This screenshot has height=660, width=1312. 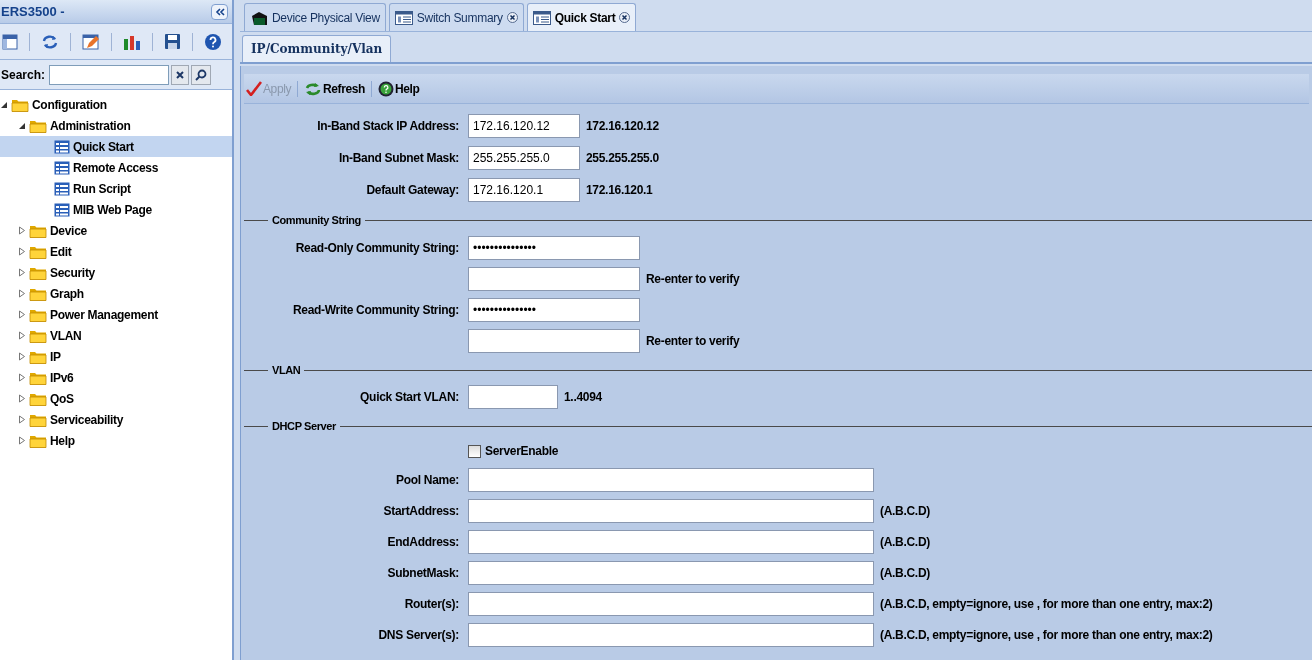 I want to click on input-field: 172.16.120.1, so click(x=524, y=190).